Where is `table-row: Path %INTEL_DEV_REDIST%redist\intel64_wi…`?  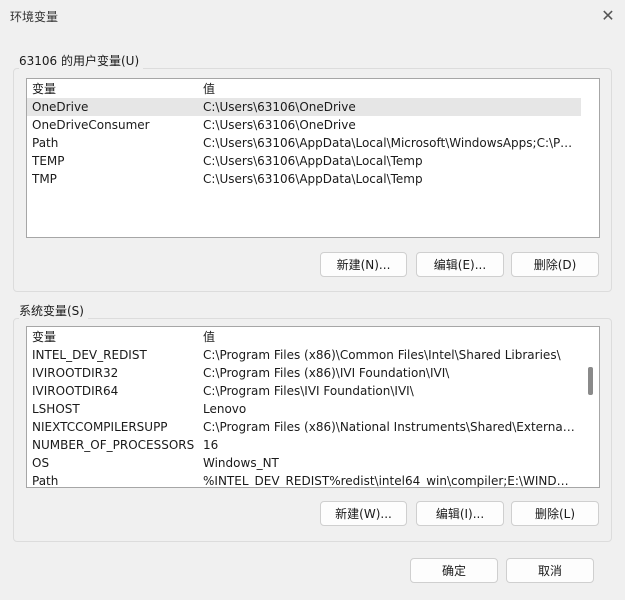
table-row: Path %INTEL_DEV_REDIST%redist\intel64_wi… is located at coordinates (304, 480).